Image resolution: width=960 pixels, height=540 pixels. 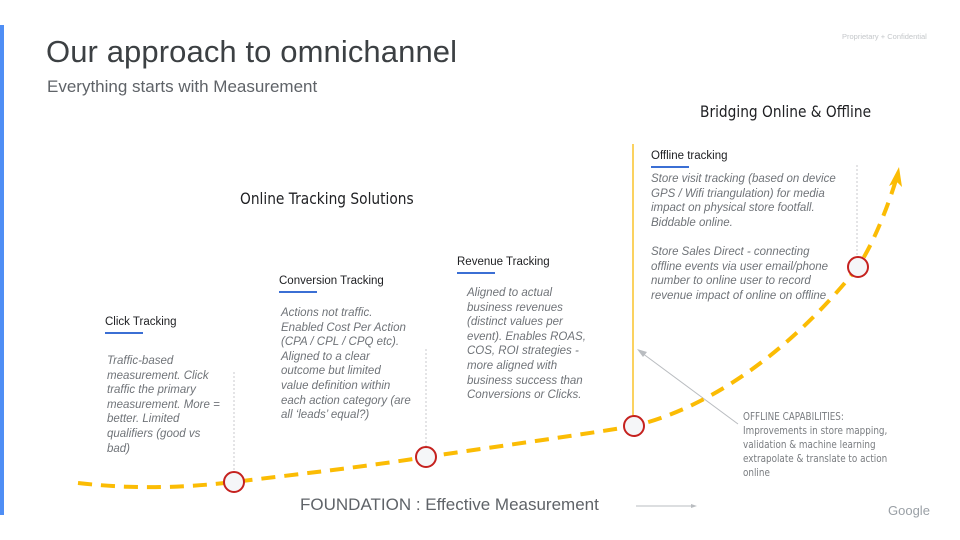 I want to click on stage-title-text: Click Tracking, so click(x=141, y=322).